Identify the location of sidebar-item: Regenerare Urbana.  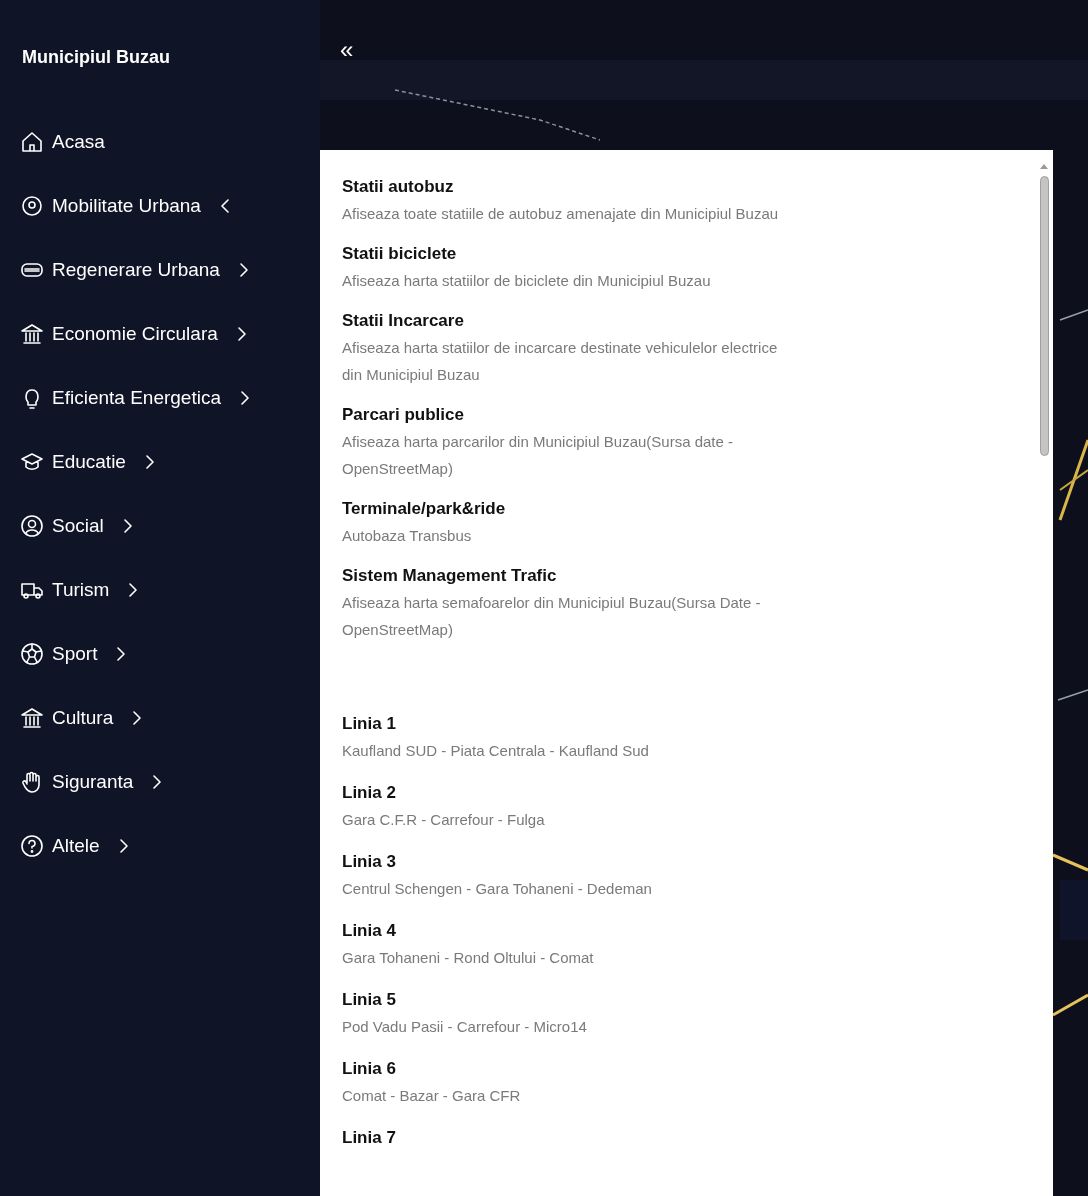
(160, 270).